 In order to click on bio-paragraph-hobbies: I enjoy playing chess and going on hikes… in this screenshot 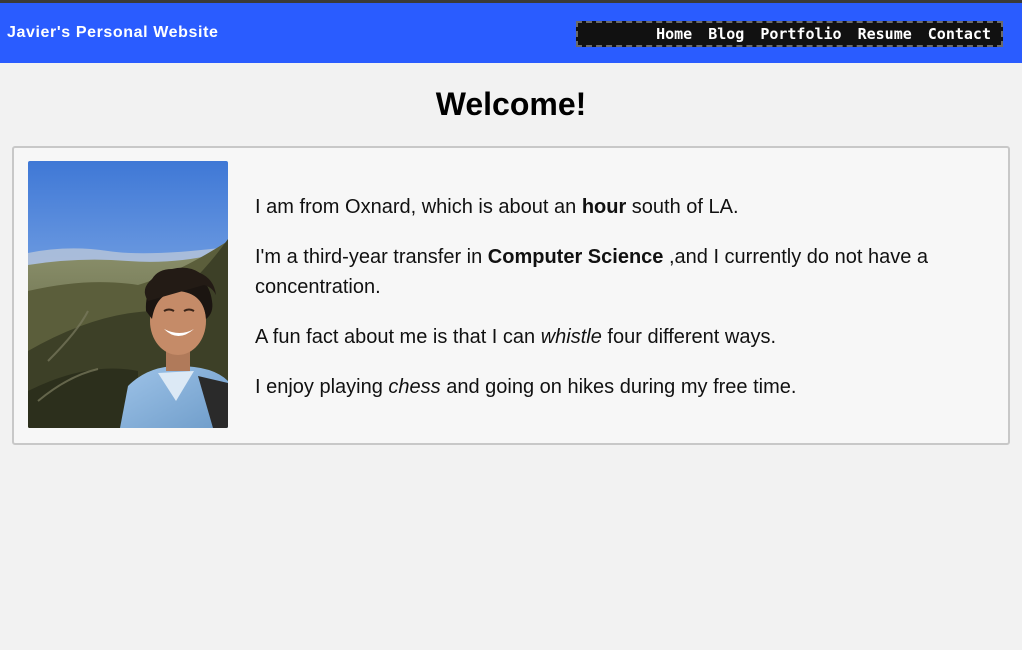, I will do `click(526, 387)`.